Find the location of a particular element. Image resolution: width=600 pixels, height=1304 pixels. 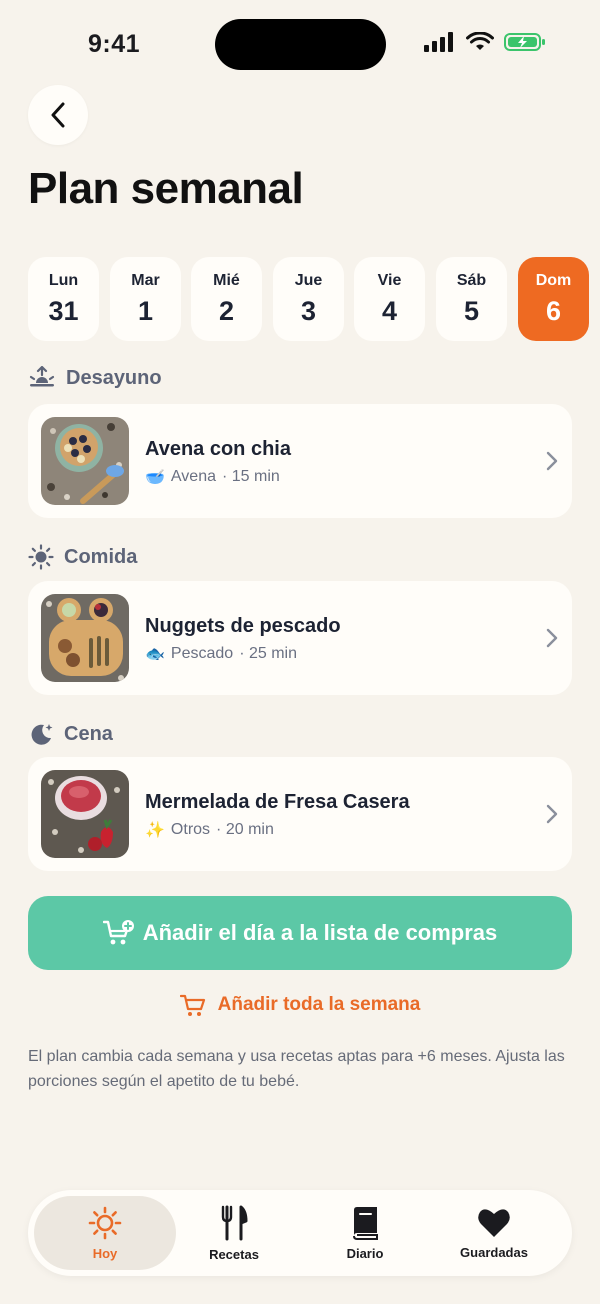

day-number: 6 is located at coordinates (553, 310).